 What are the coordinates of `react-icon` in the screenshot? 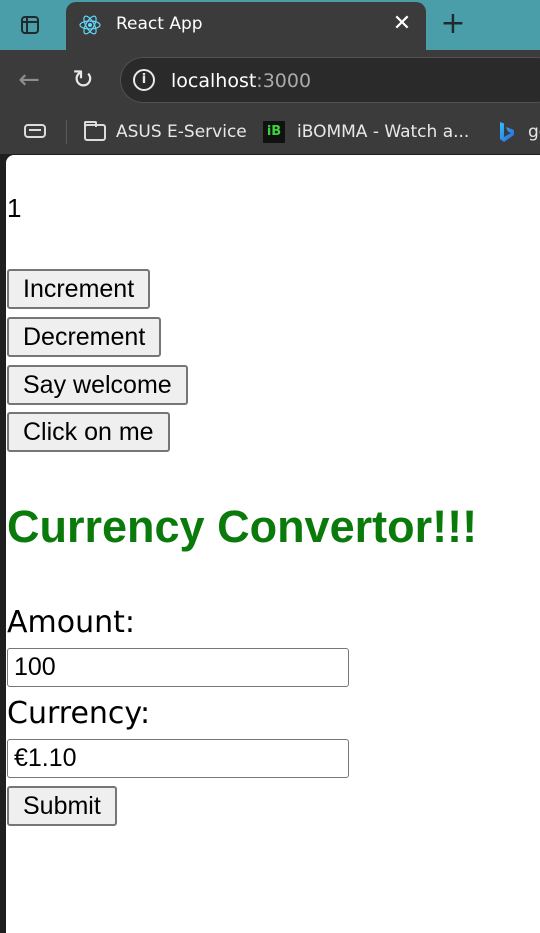 It's located at (90, 25).